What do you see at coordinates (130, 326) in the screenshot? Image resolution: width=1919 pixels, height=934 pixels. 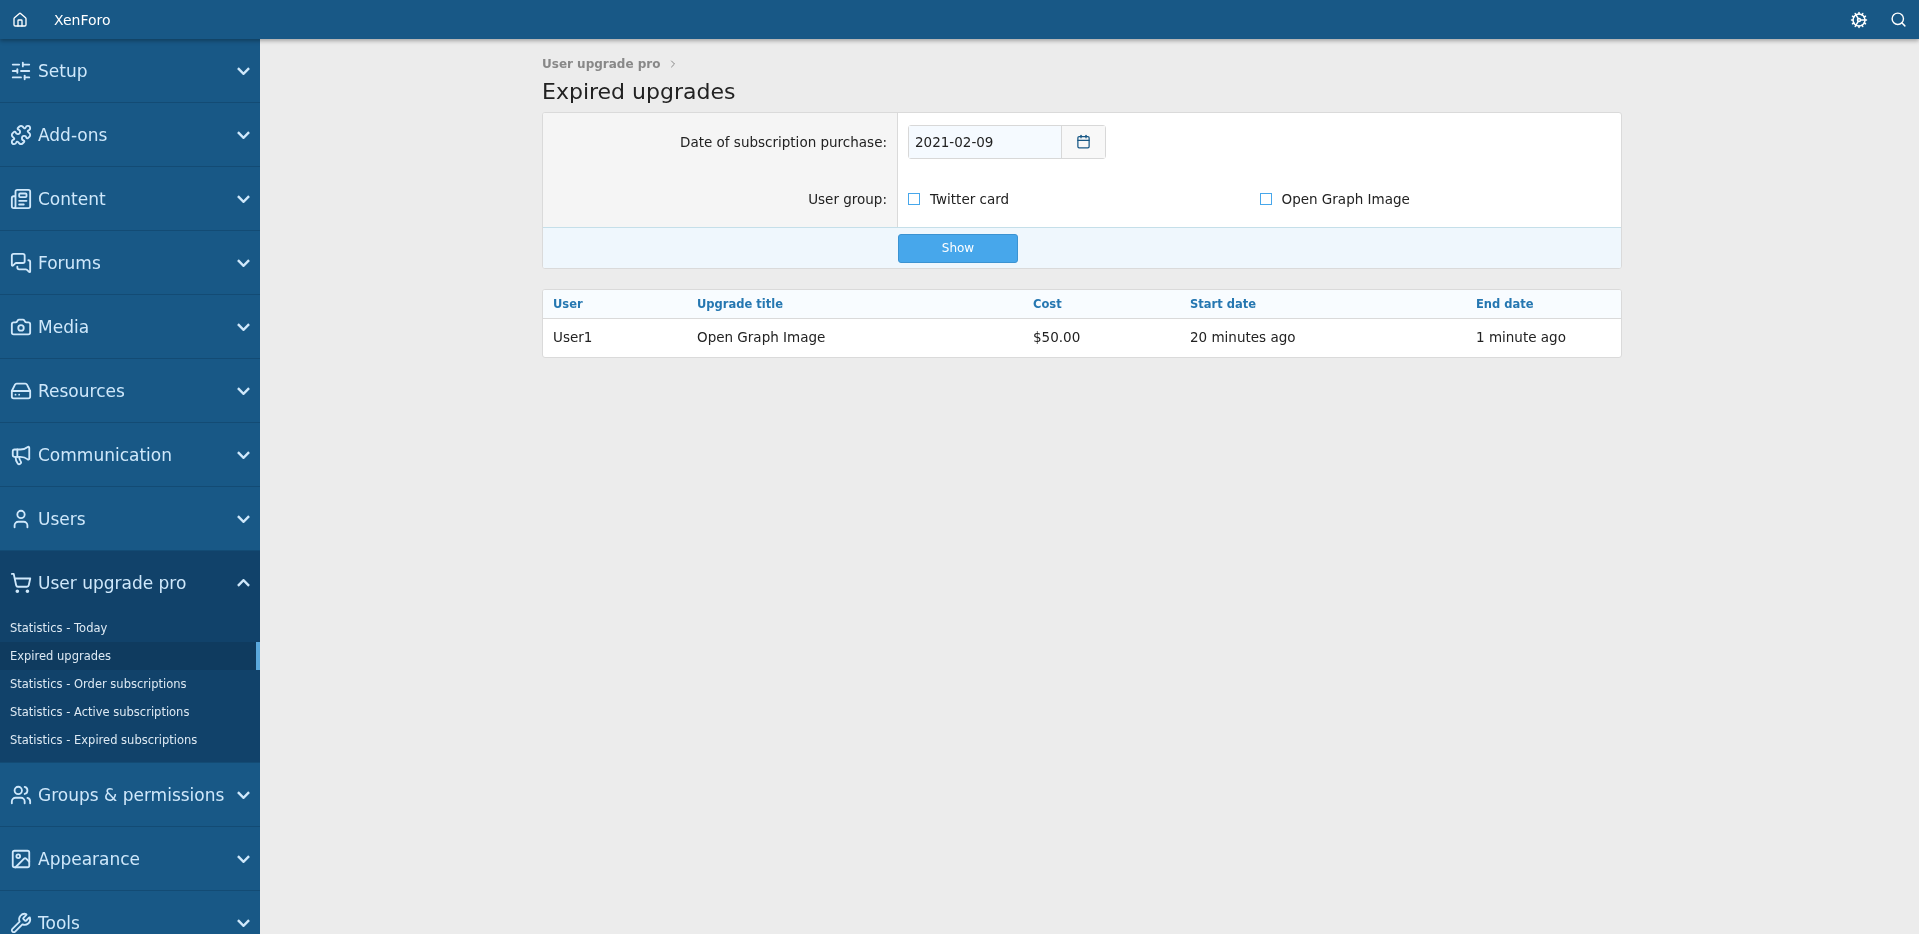 I see `sidebar-item: Media` at bounding box center [130, 326].